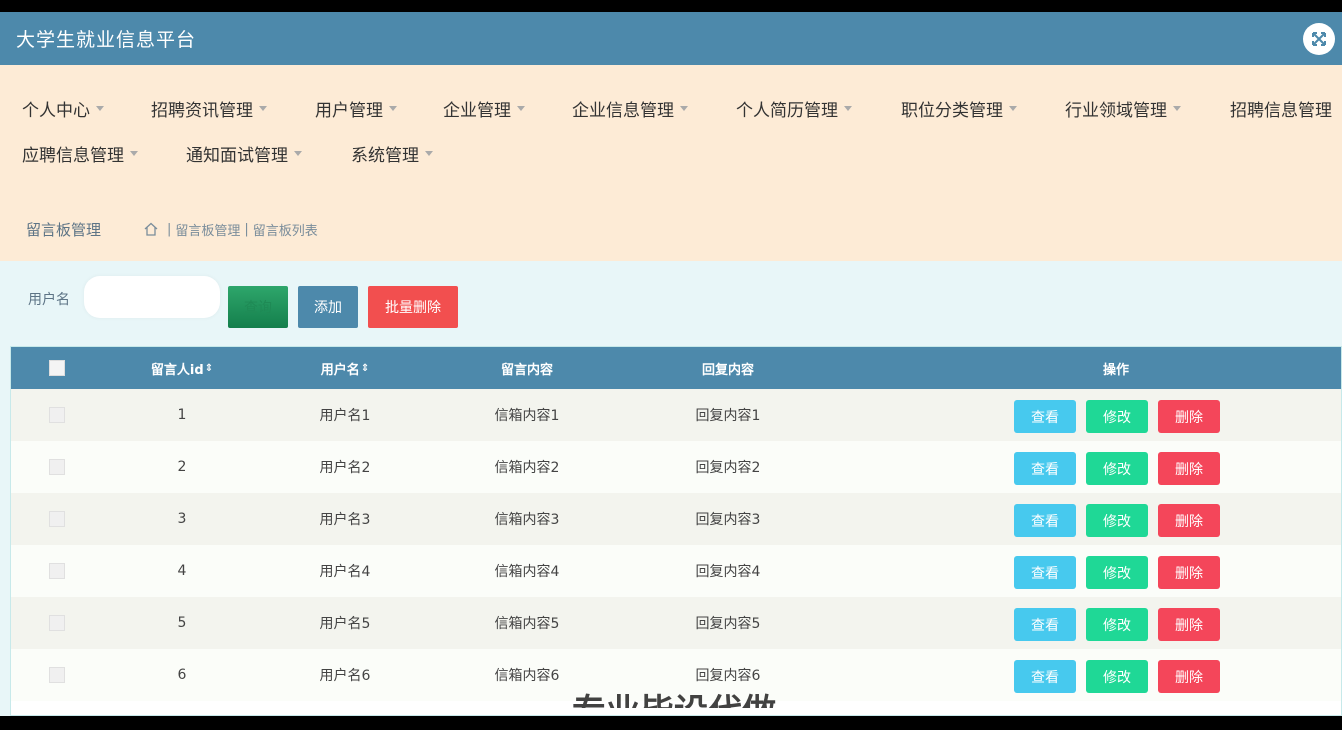 The width and height of the screenshot is (1342, 730). I want to click on search-label: 用户名, so click(49, 300).